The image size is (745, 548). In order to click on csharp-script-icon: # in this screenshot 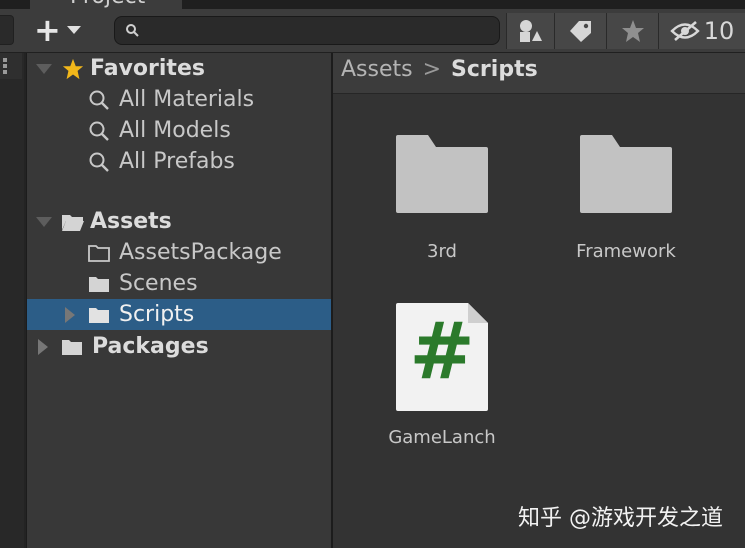, I will do `click(442, 357)`.